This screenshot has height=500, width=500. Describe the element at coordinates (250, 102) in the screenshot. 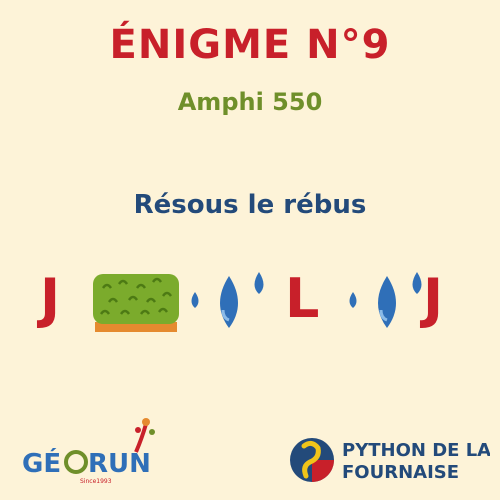

I see `page-subtitle: Amphi 550` at that location.